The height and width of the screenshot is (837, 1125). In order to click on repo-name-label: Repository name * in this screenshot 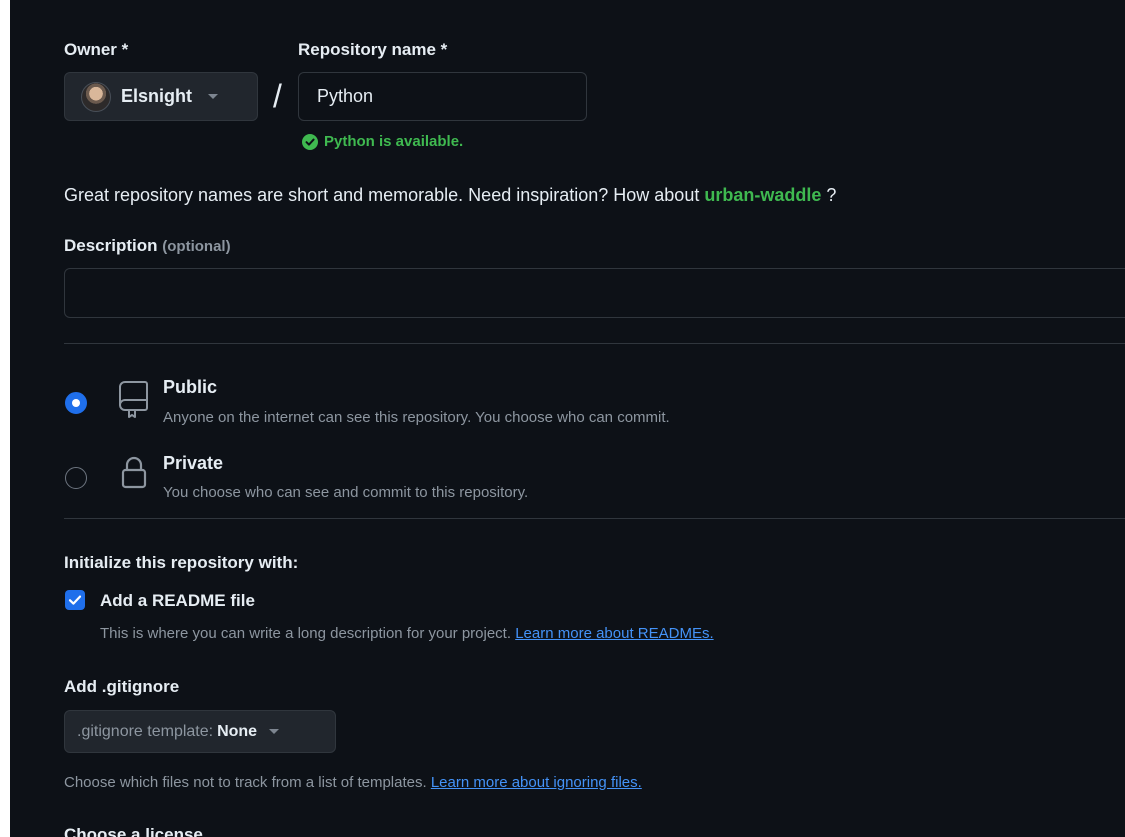, I will do `click(373, 49)`.